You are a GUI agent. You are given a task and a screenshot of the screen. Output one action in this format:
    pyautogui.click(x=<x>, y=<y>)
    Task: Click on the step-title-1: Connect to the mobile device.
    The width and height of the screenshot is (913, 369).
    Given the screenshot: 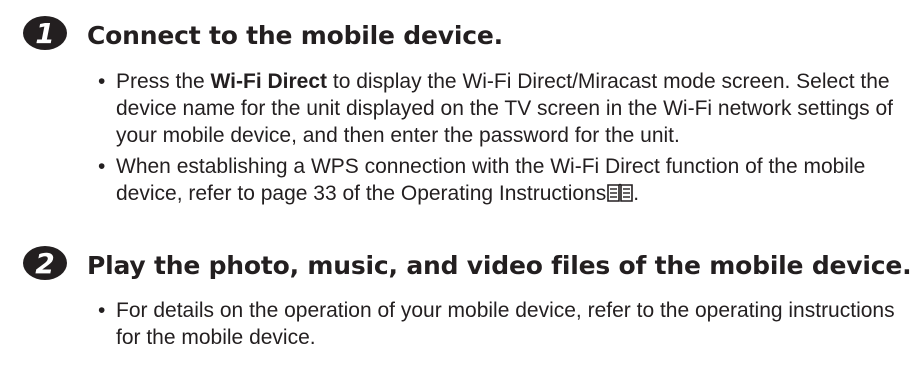 What is the action you would take?
    pyautogui.click(x=295, y=35)
    